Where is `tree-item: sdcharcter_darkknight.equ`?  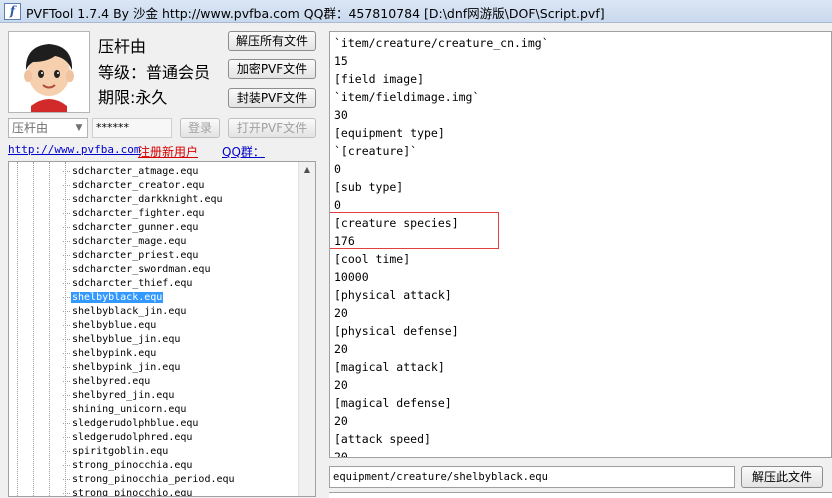 tree-item: sdcharcter_darkknight.equ is located at coordinates (143, 200).